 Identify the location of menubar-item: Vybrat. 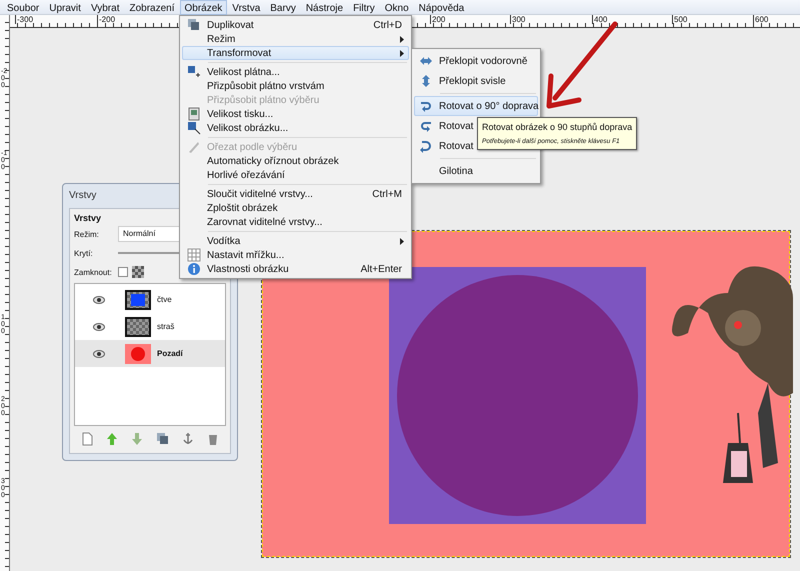
(105, 7).